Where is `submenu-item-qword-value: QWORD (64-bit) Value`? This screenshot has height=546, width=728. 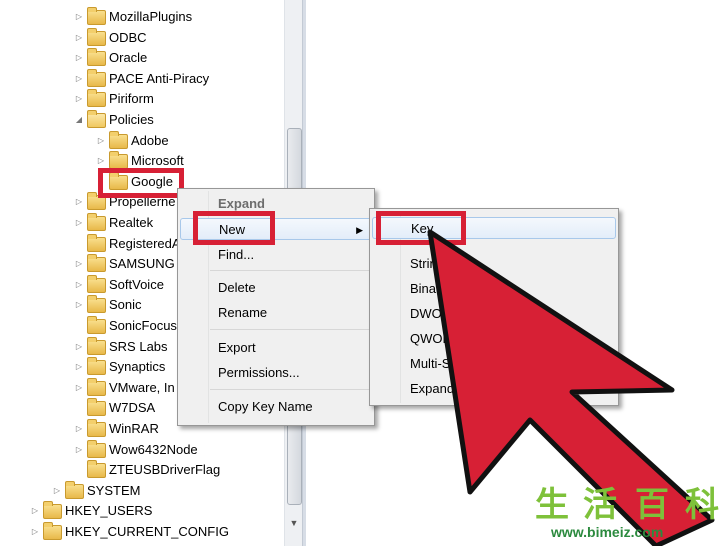 submenu-item-qword-value: QWORD (64-bit) Value is located at coordinates (494, 339).